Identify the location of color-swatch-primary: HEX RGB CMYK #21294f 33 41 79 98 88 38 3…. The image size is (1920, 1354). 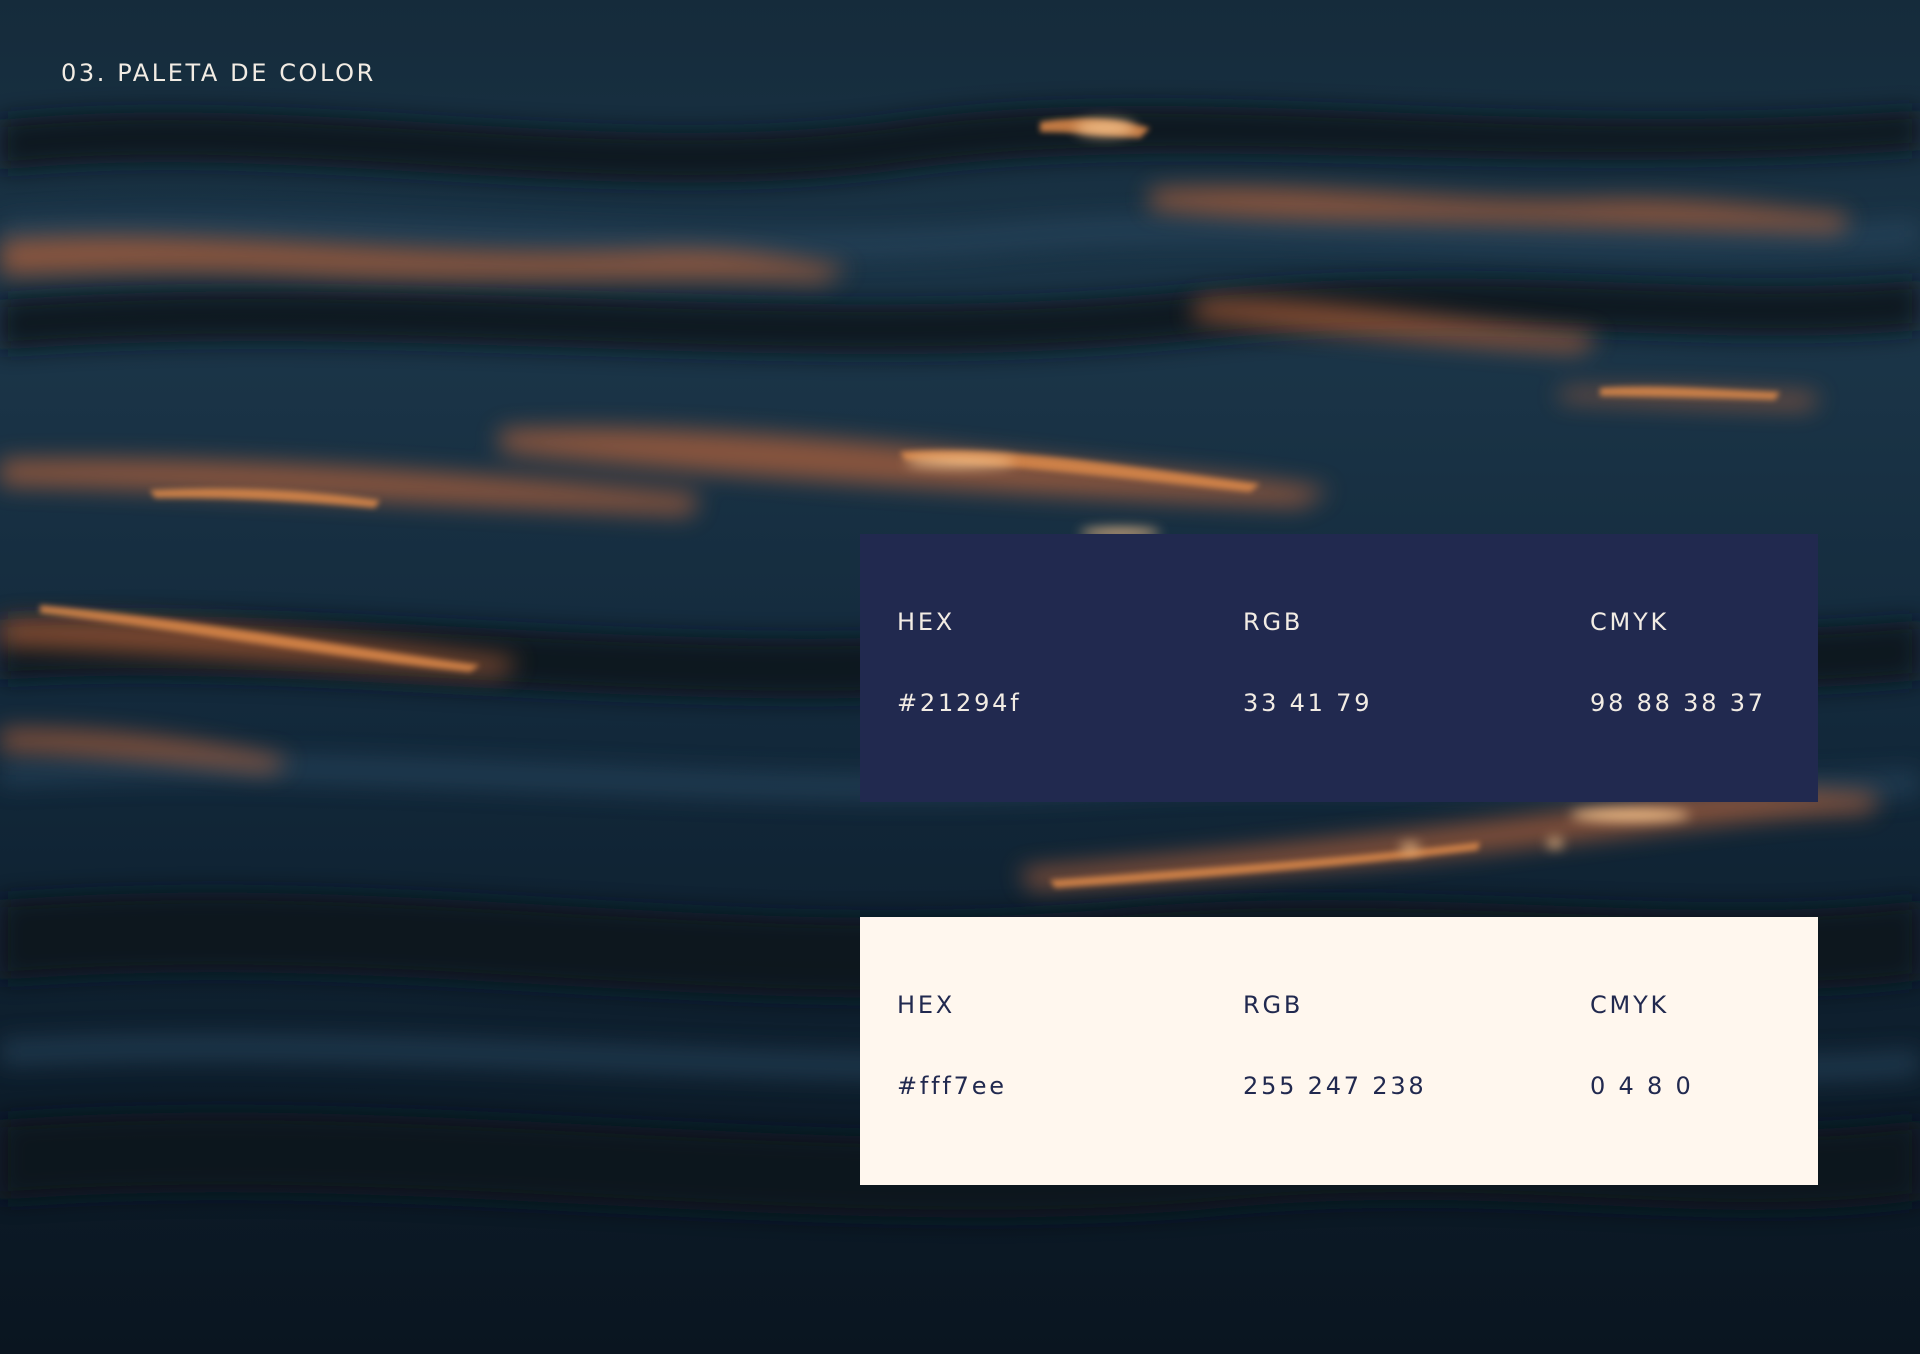
(1339, 668).